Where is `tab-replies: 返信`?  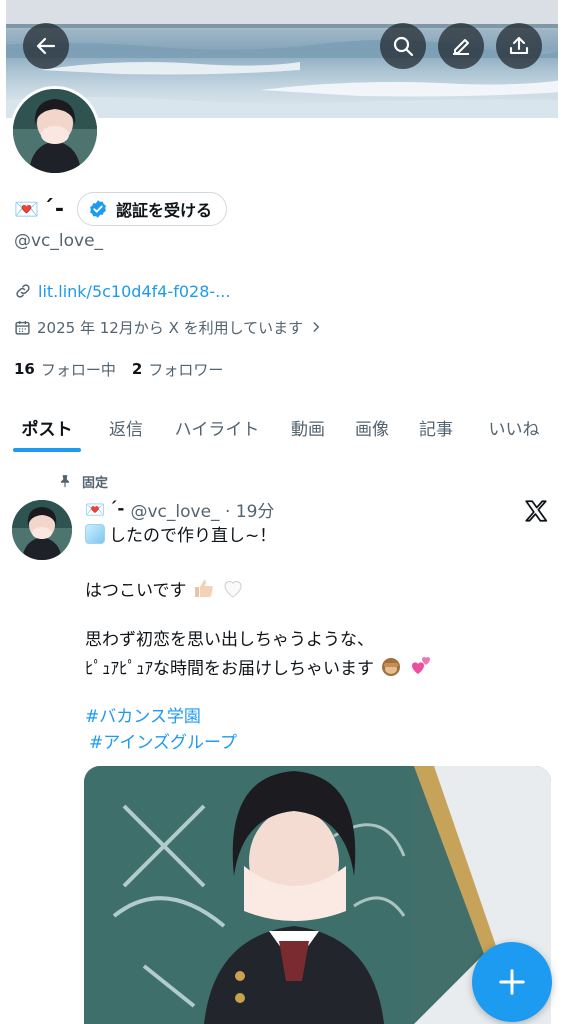 tab-replies: 返信 is located at coordinates (126, 427).